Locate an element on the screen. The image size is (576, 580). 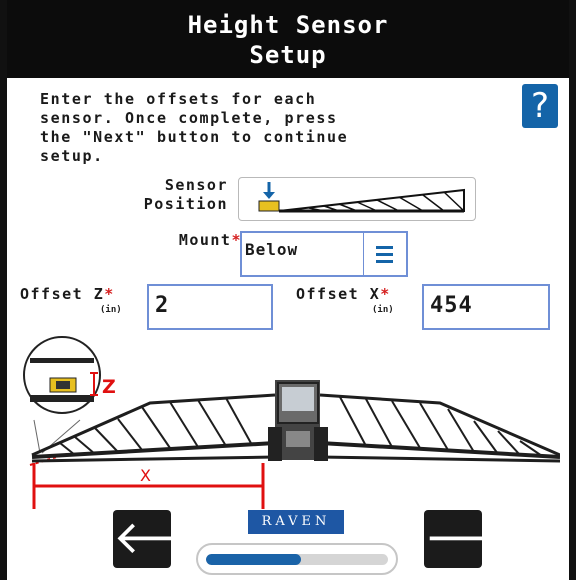
instructions-line: sensor. Once complete, press is located at coordinates (189, 118).